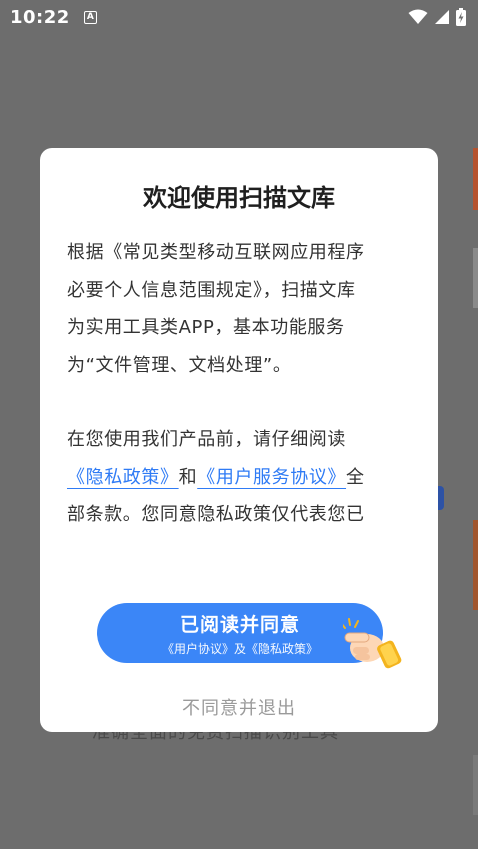 The image size is (478, 849). What do you see at coordinates (475, 179) in the screenshot?
I see `background-banner-edge` at bounding box center [475, 179].